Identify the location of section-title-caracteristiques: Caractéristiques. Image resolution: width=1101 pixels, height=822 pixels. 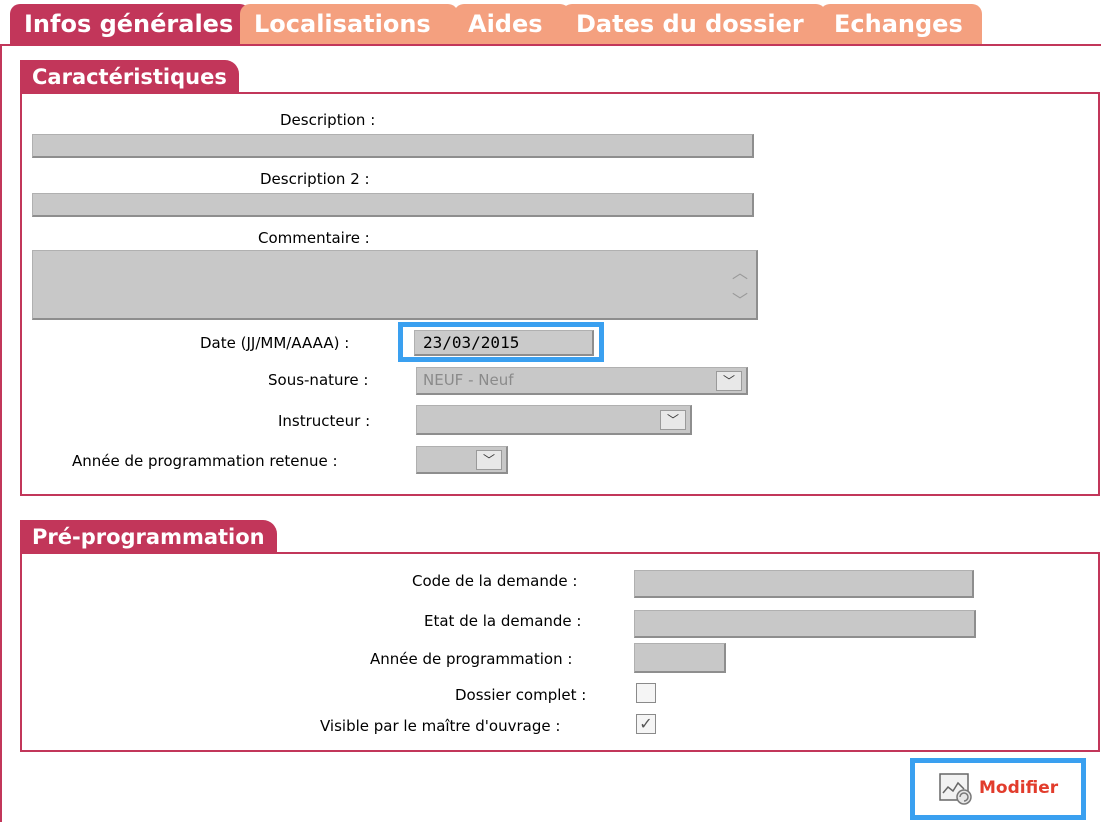
(129, 77).